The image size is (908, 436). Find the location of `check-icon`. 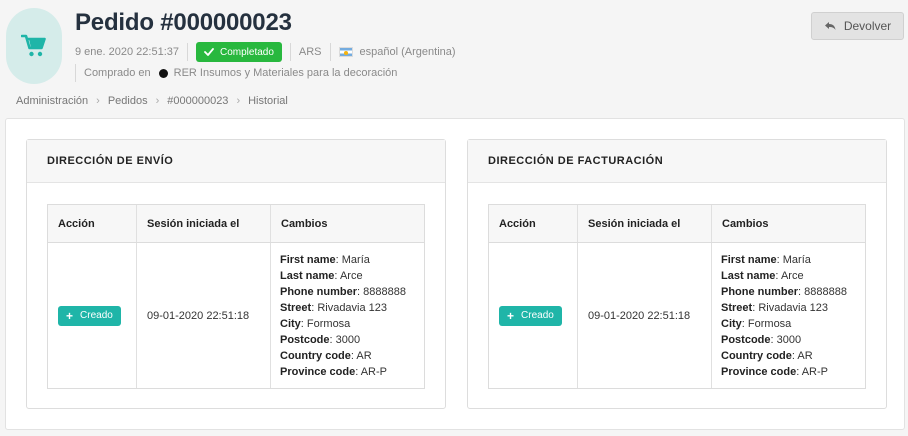

check-icon is located at coordinates (209, 52).